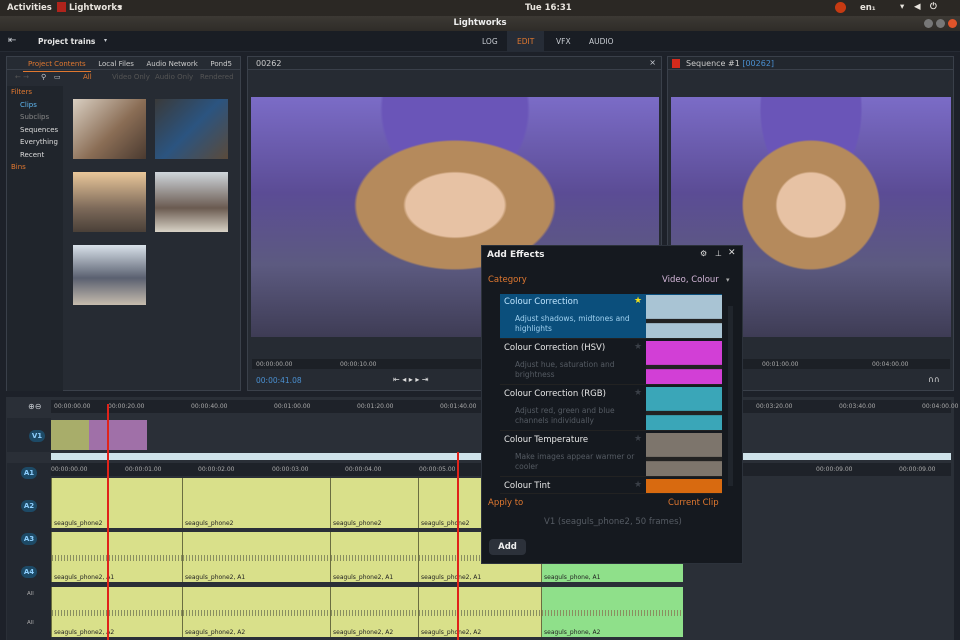  Describe the element at coordinates (174, 77) in the screenshot. I see `filter-audio-only: Audio Only` at that location.